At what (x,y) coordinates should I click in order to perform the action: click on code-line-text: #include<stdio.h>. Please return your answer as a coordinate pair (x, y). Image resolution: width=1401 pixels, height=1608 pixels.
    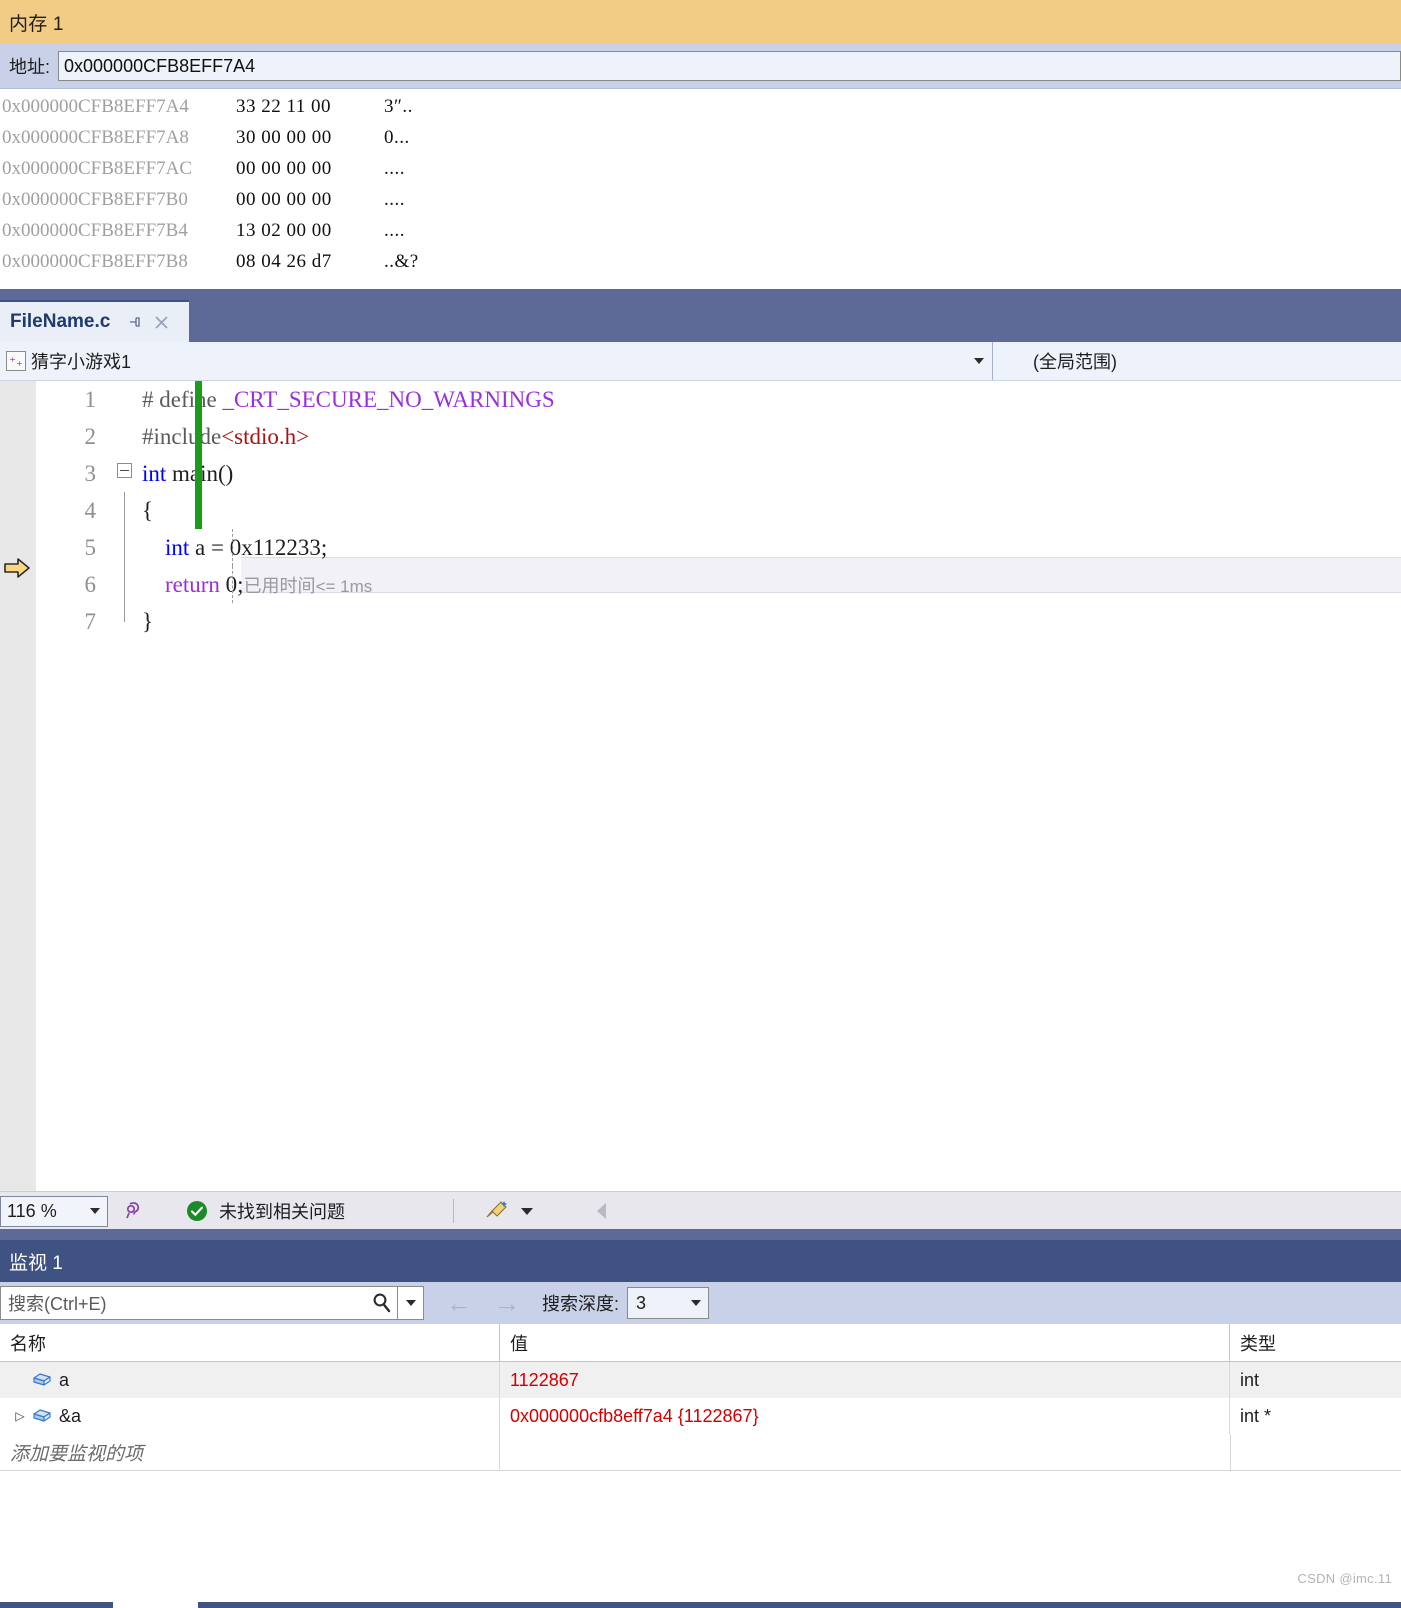
    Looking at the image, I should click on (225, 437).